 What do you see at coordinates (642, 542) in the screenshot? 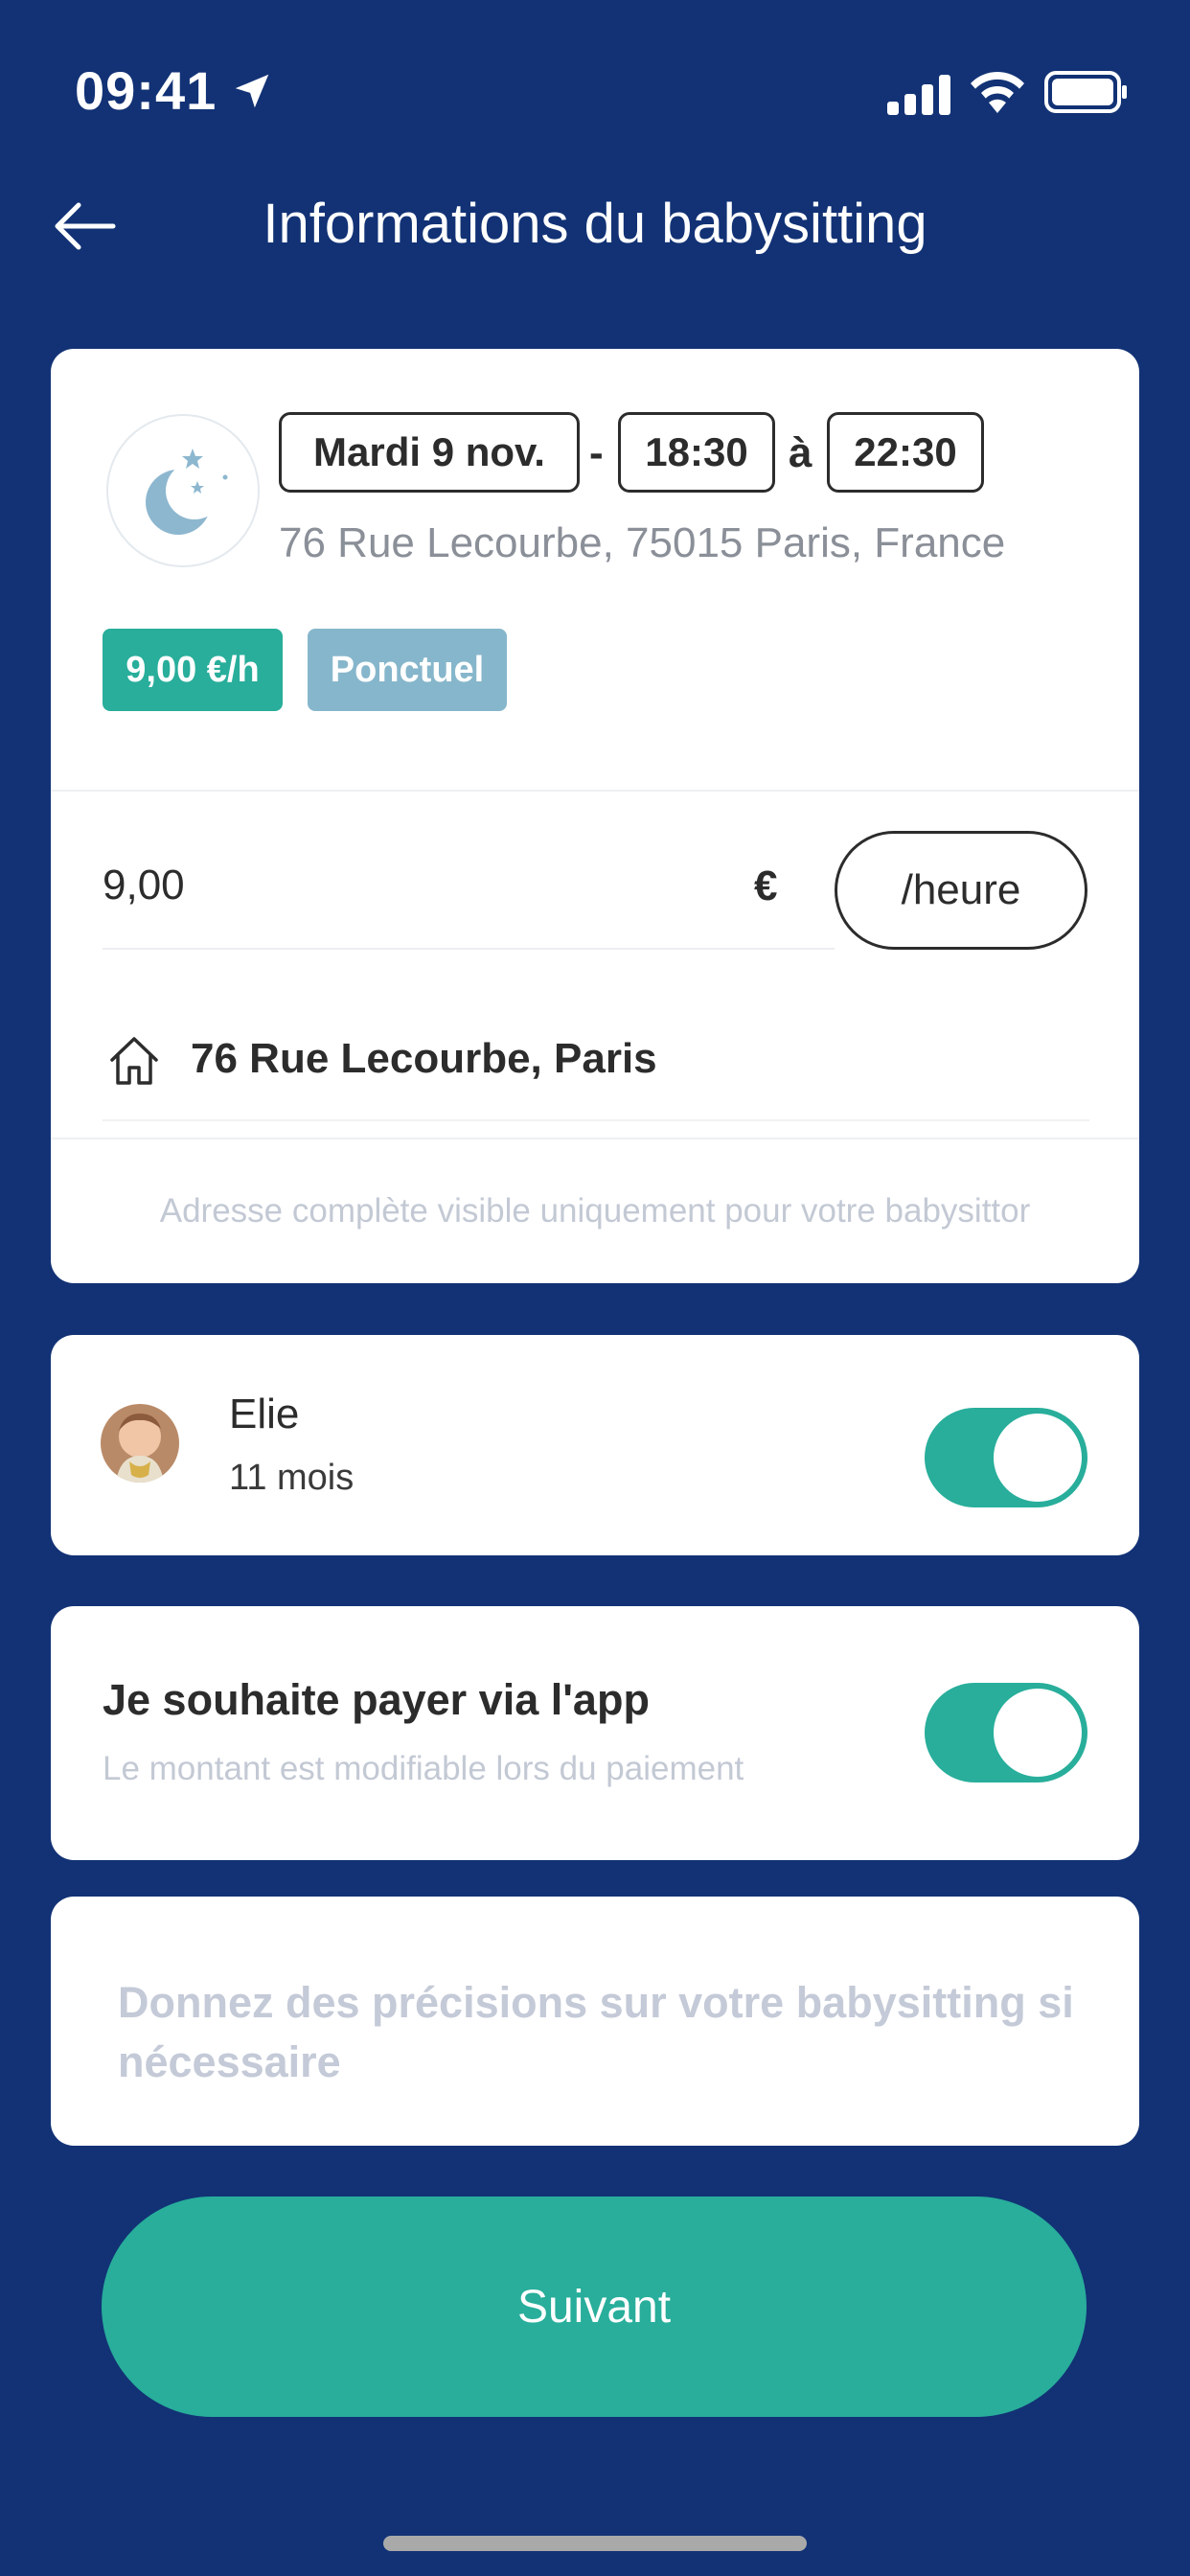
I see `booking-address: 76 Rue Lecourbe, 75015 Paris, France` at bounding box center [642, 542].